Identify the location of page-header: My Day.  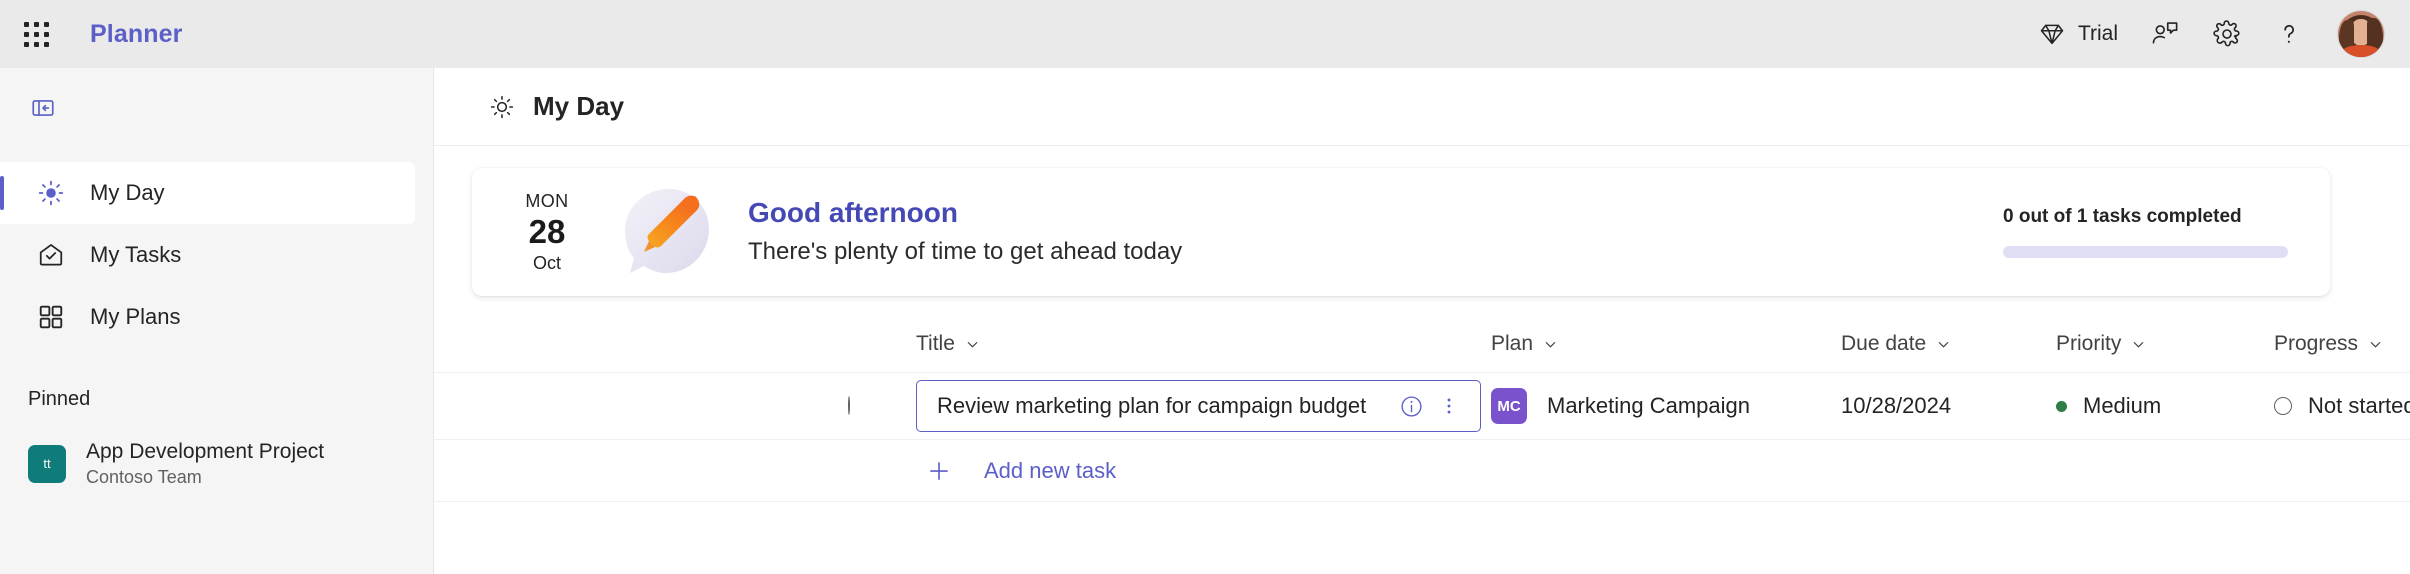
(1422, 107).